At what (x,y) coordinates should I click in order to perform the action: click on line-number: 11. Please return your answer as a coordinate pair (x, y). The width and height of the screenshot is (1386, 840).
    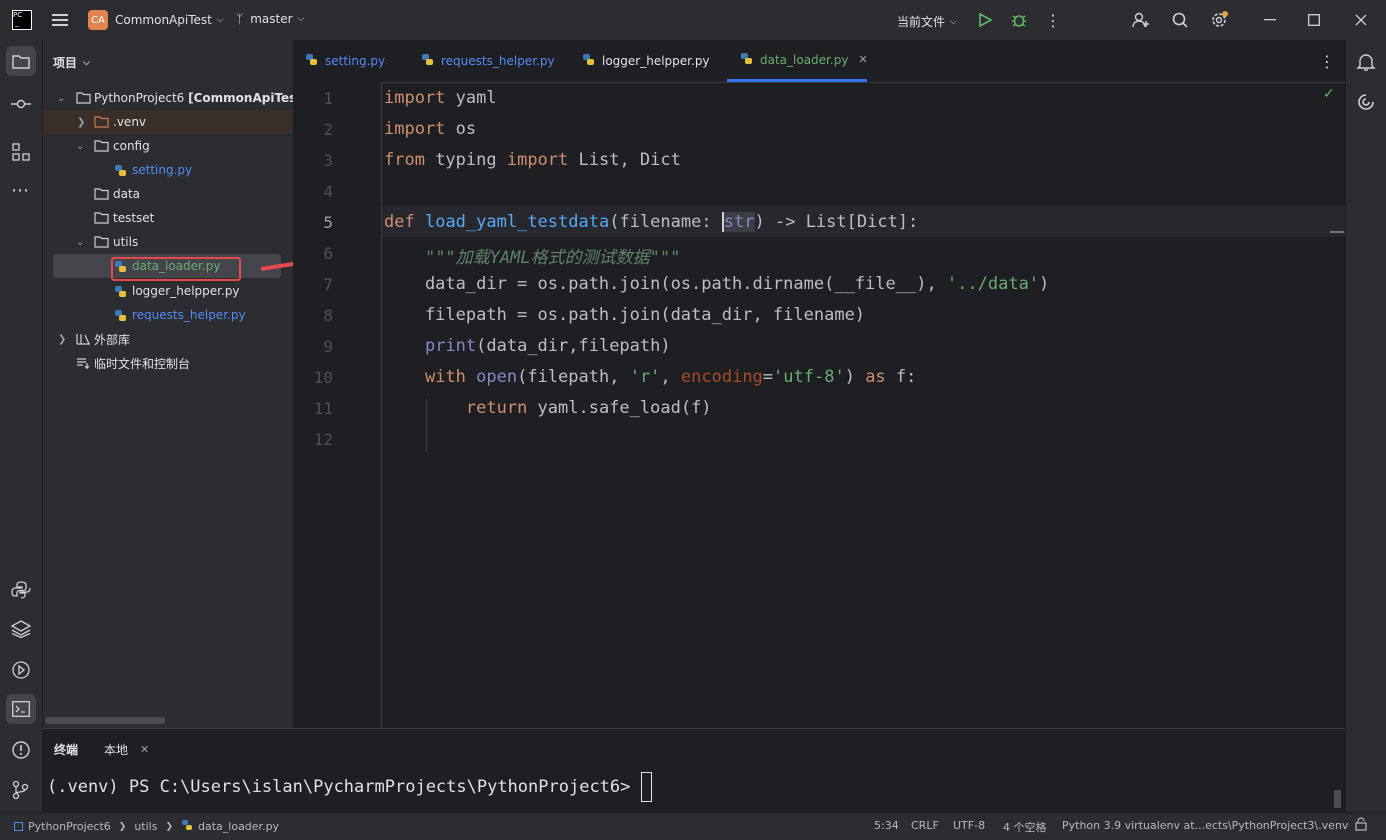
    Looking at the image, I should click on (323, 408).